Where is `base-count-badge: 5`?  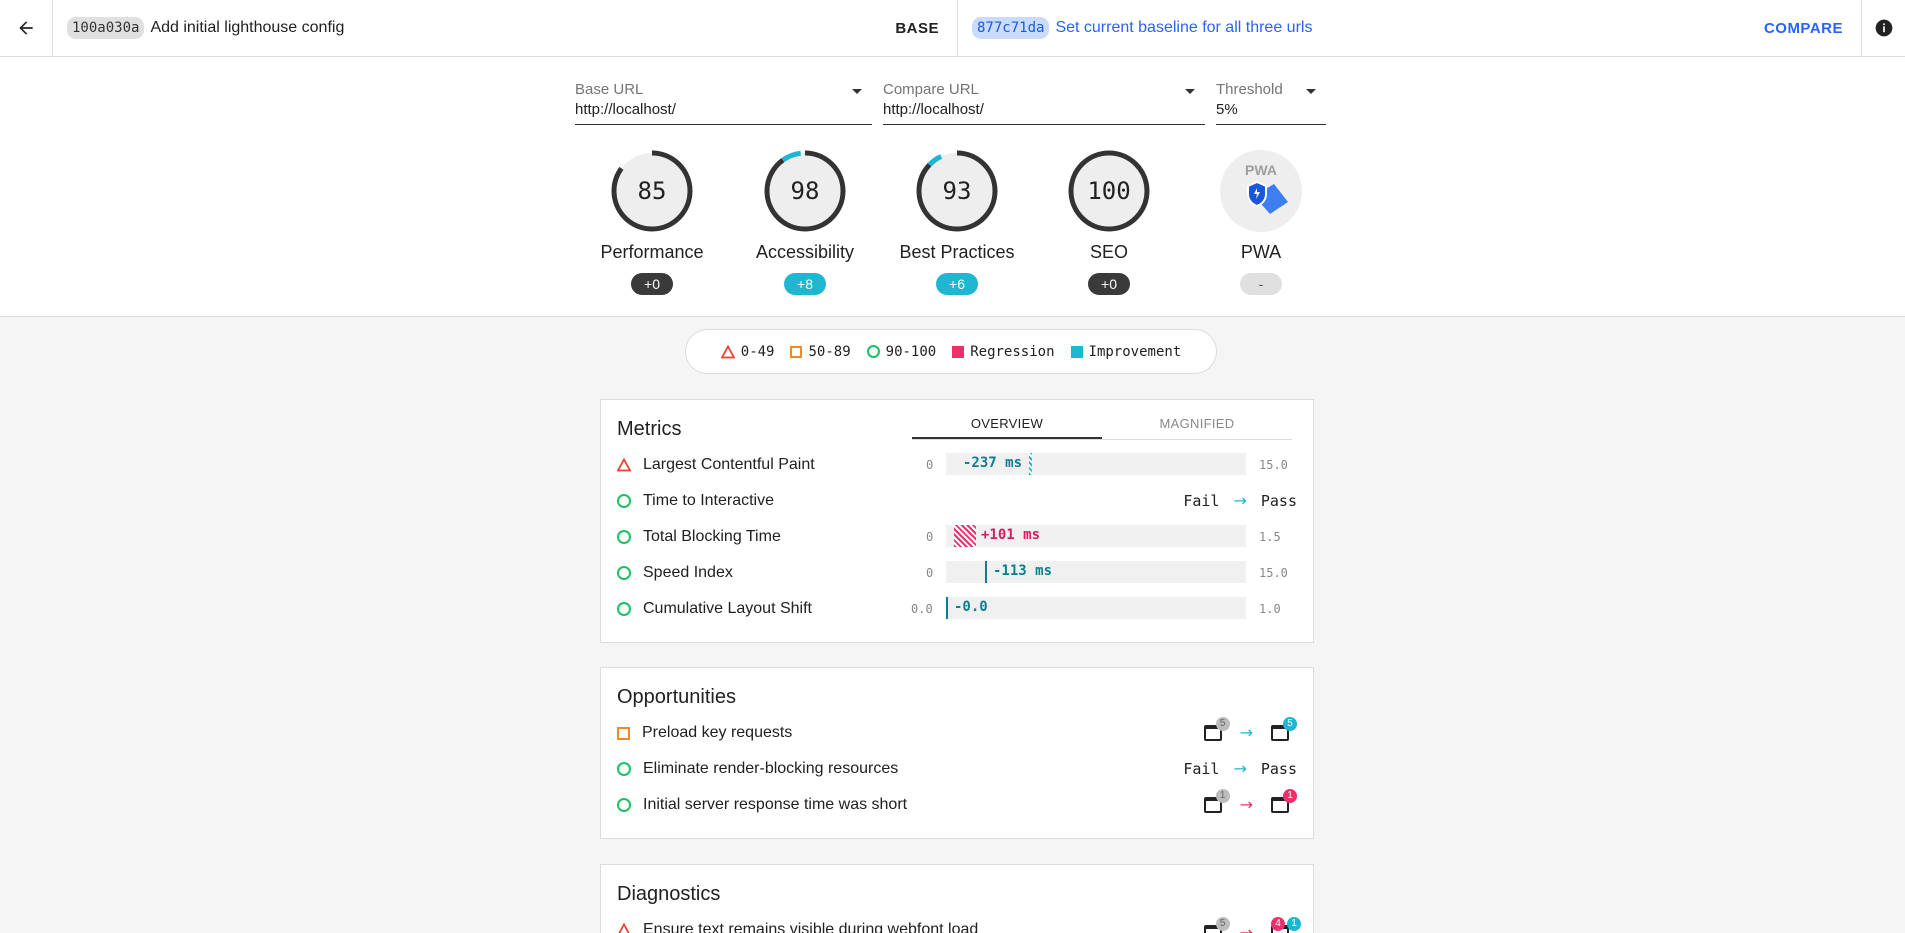 base-count-badge: 5 is located at coordinates (1222, 923).